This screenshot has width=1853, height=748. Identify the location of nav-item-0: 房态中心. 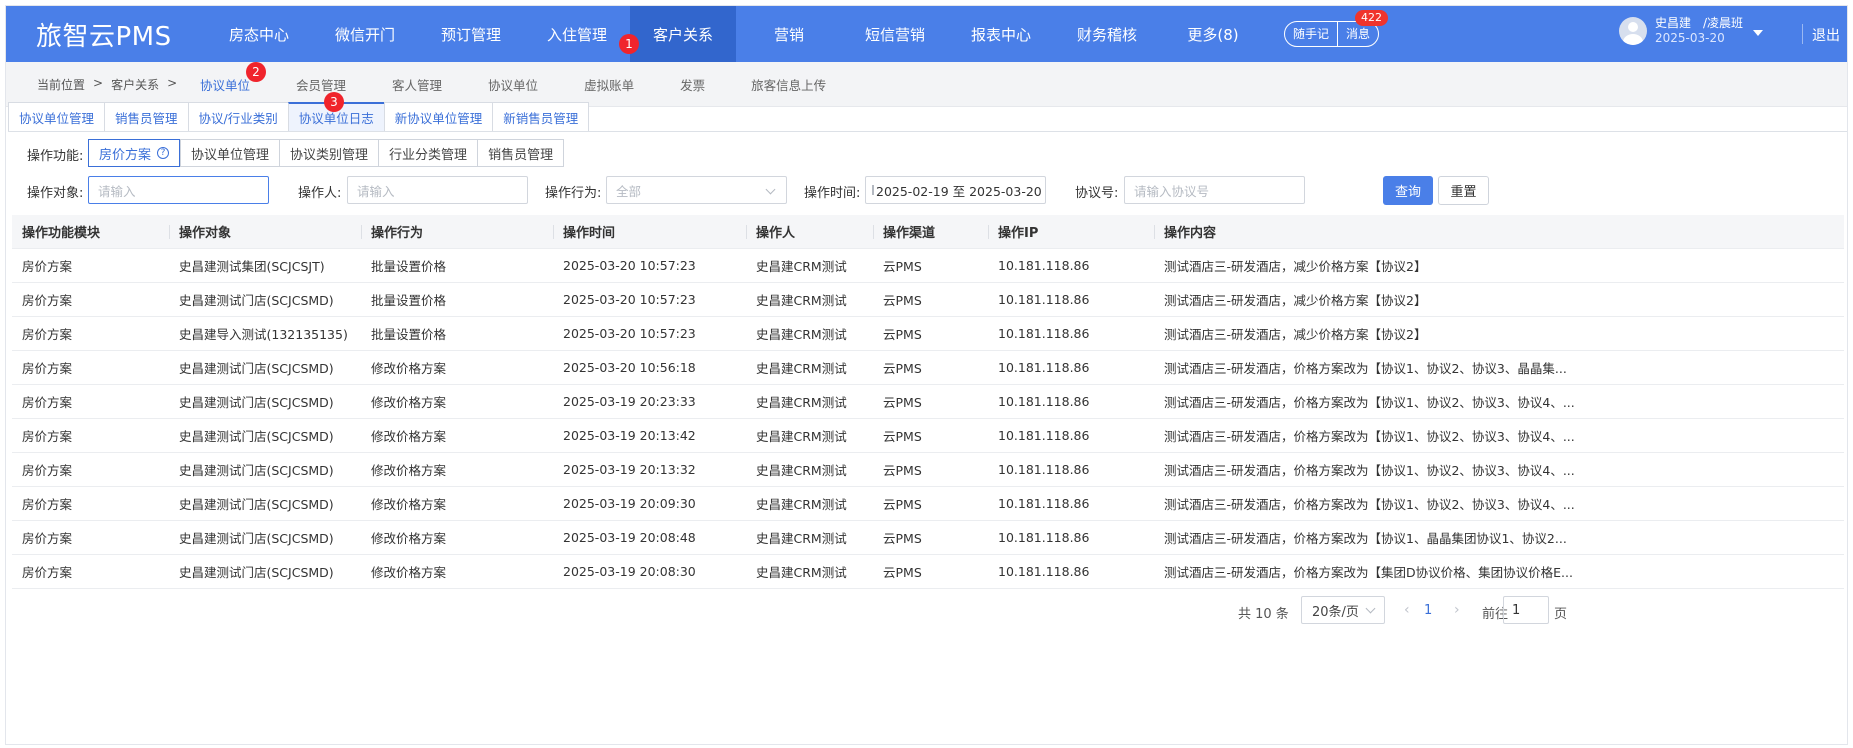
(259, 34).